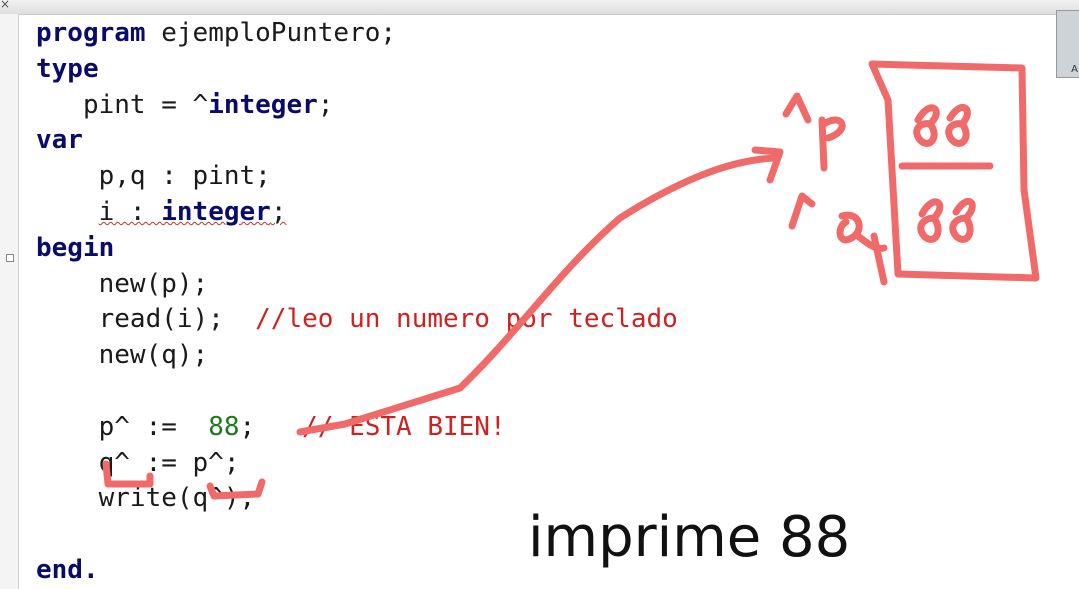 This screenshot has height=589, width=1079. What do you see at coordinates (236, 489) in the screenshot?
I see `bracket-under-p` at bounding box center [236, 489].